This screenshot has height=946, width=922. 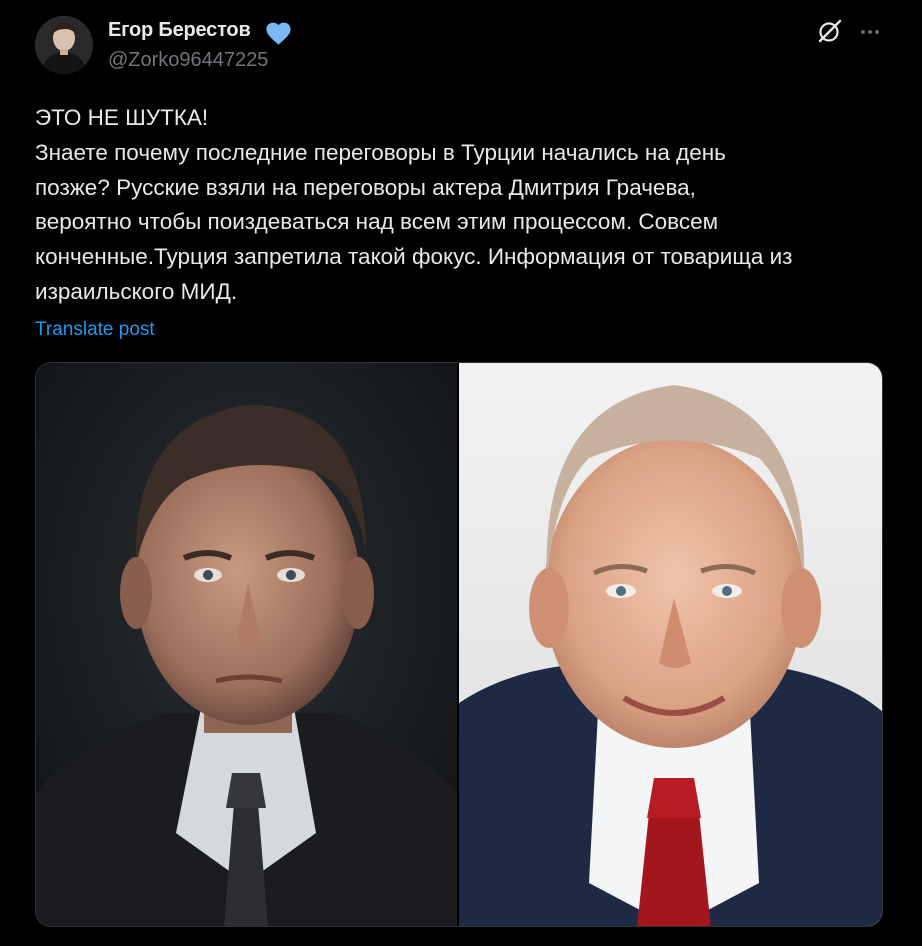 I want to click on post-text-line: ЭТО НЕ ШУТКА!, so click(x=122, y=117).